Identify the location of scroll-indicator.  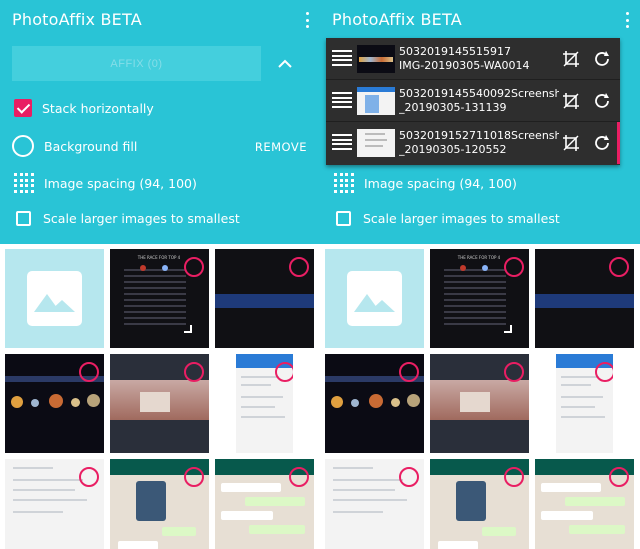
(618, 143).